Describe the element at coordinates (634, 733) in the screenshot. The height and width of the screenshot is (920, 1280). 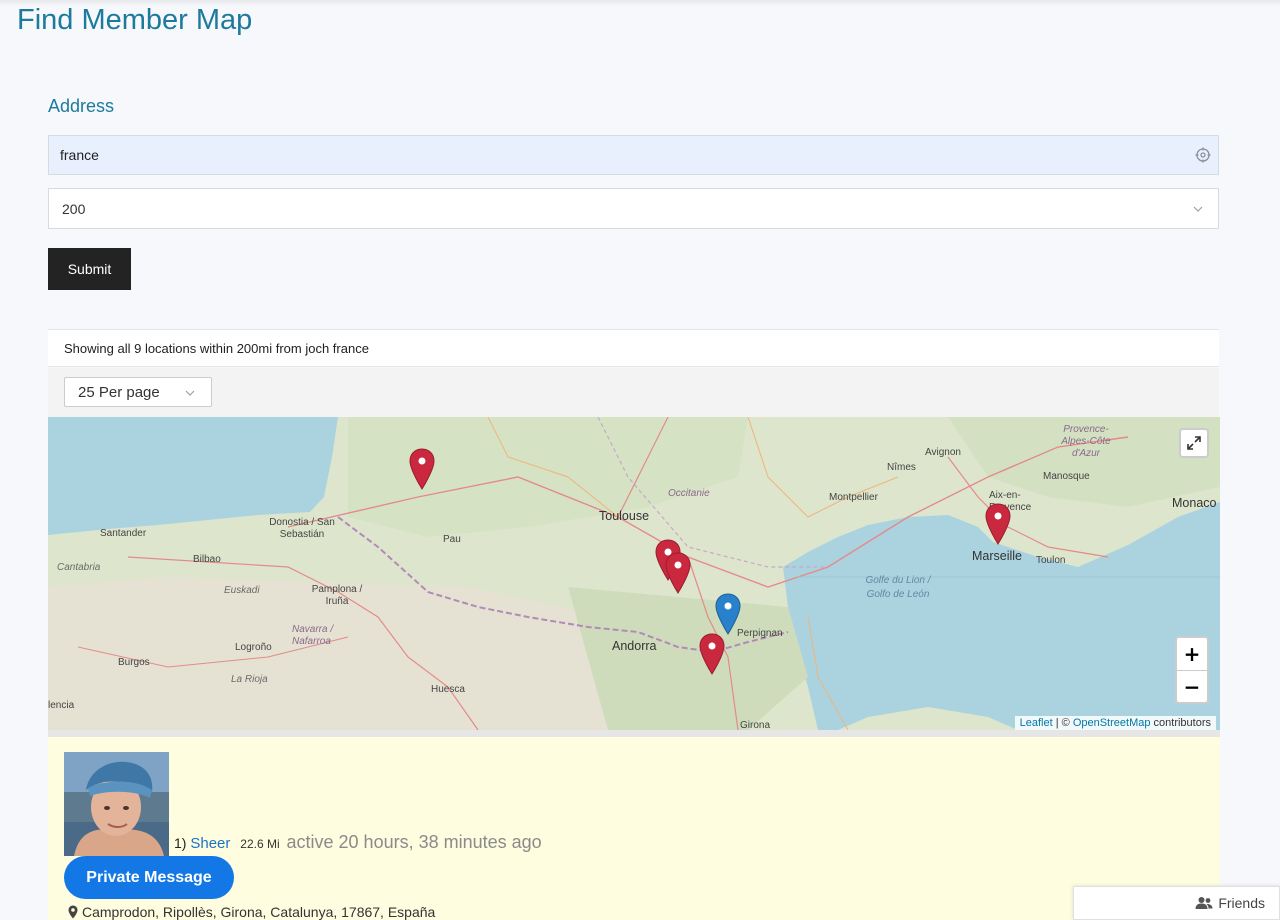
I see `map-divider` at that location.